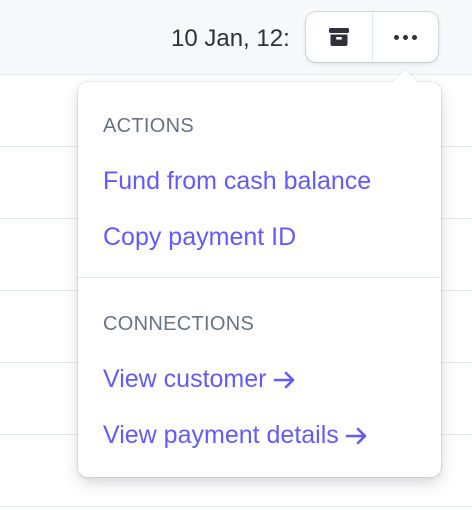  I want to click on menu-item-label: Copy payment ID, so click(200, 237).